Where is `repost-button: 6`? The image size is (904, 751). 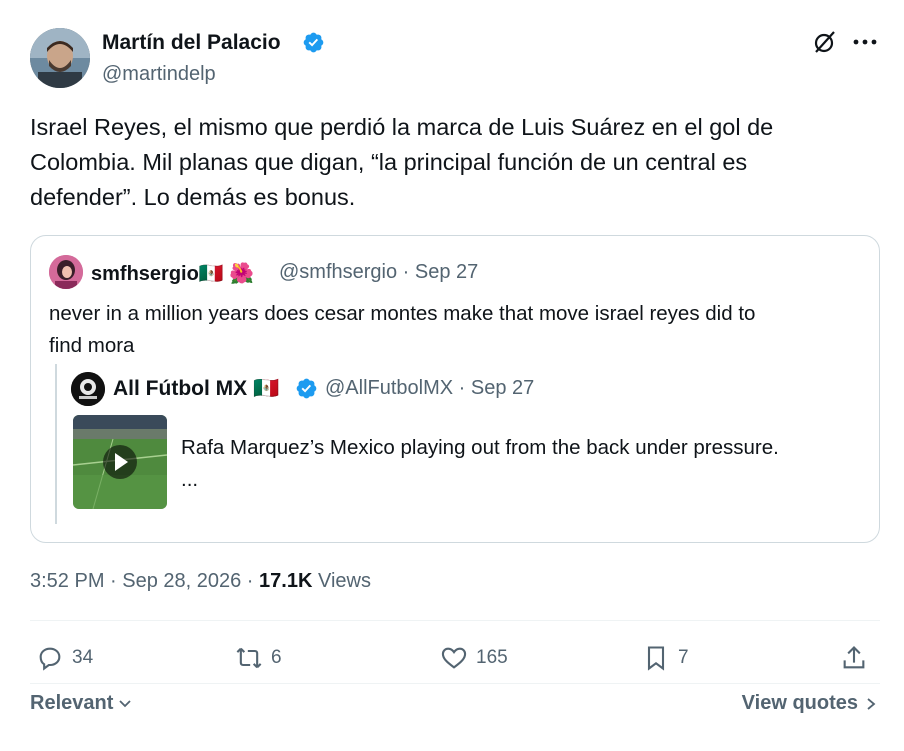 repost-button: 6 is located at coordinates (258, 658).